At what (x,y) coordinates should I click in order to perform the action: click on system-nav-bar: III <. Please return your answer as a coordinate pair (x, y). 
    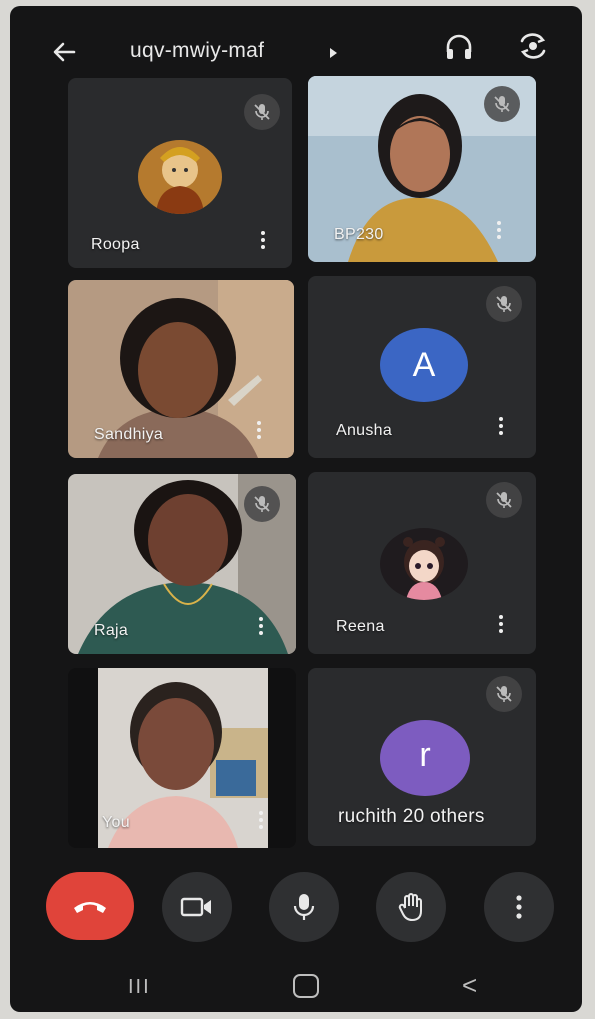
    Looking at the image, I should click on (296, 984).